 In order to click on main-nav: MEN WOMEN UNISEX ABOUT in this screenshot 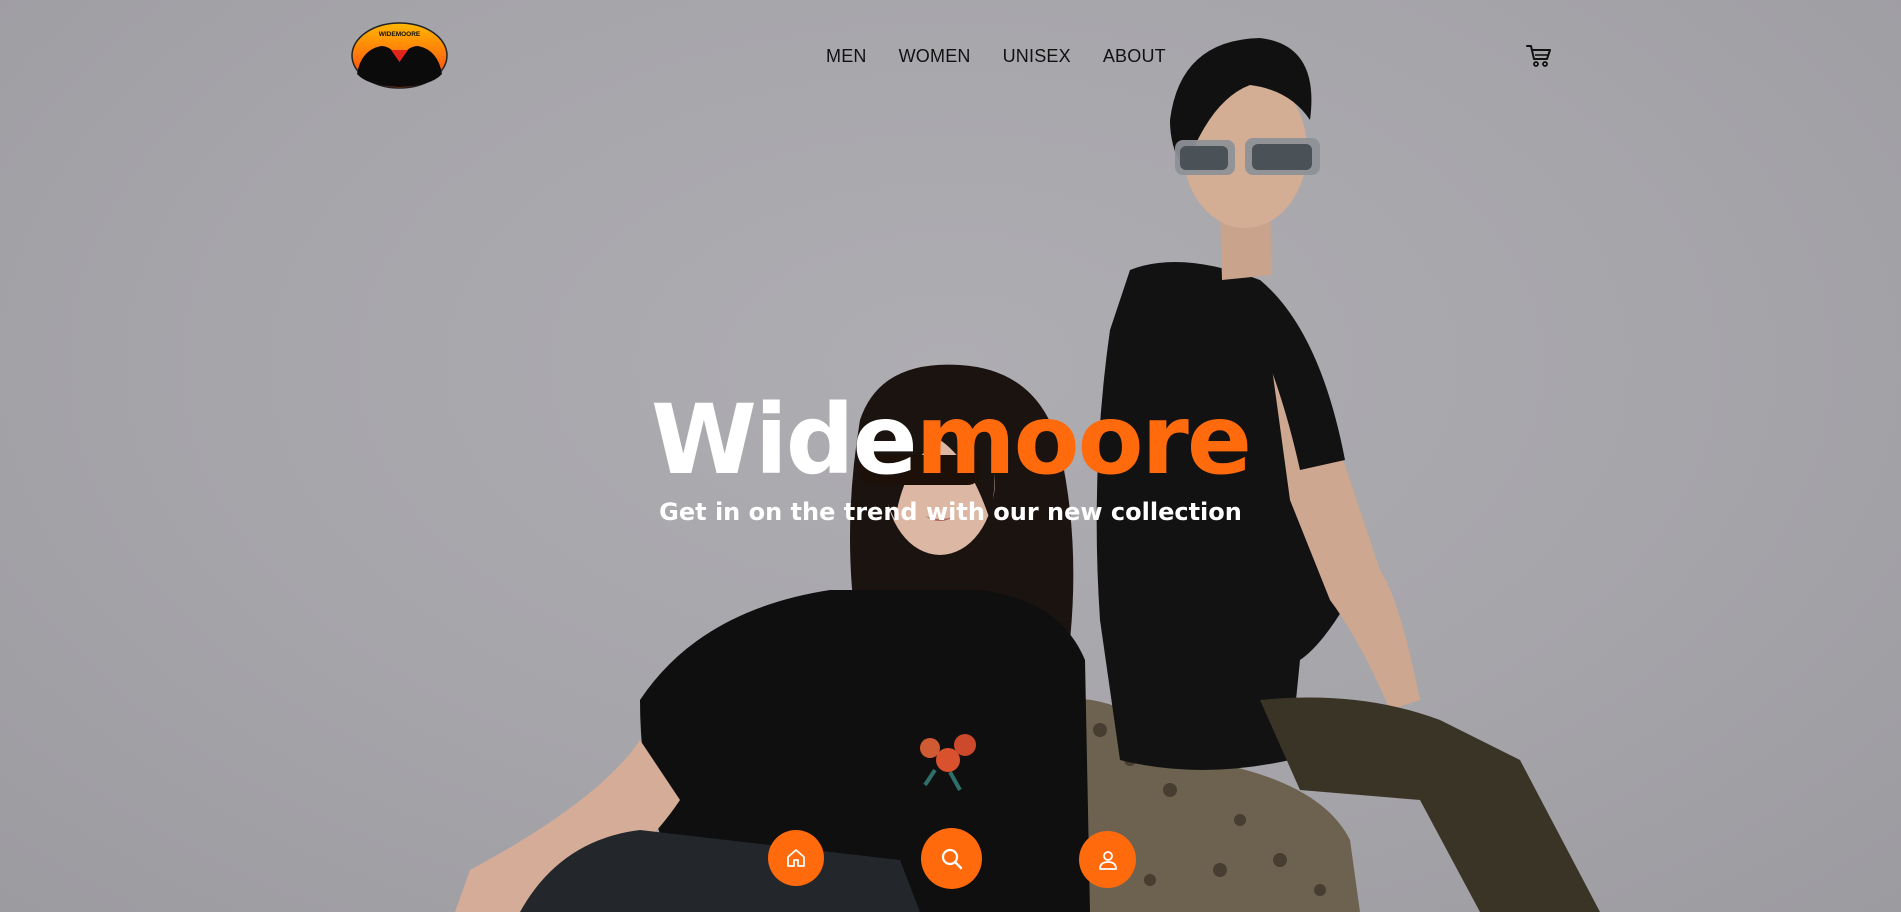, I will do `click(996, 56)`.